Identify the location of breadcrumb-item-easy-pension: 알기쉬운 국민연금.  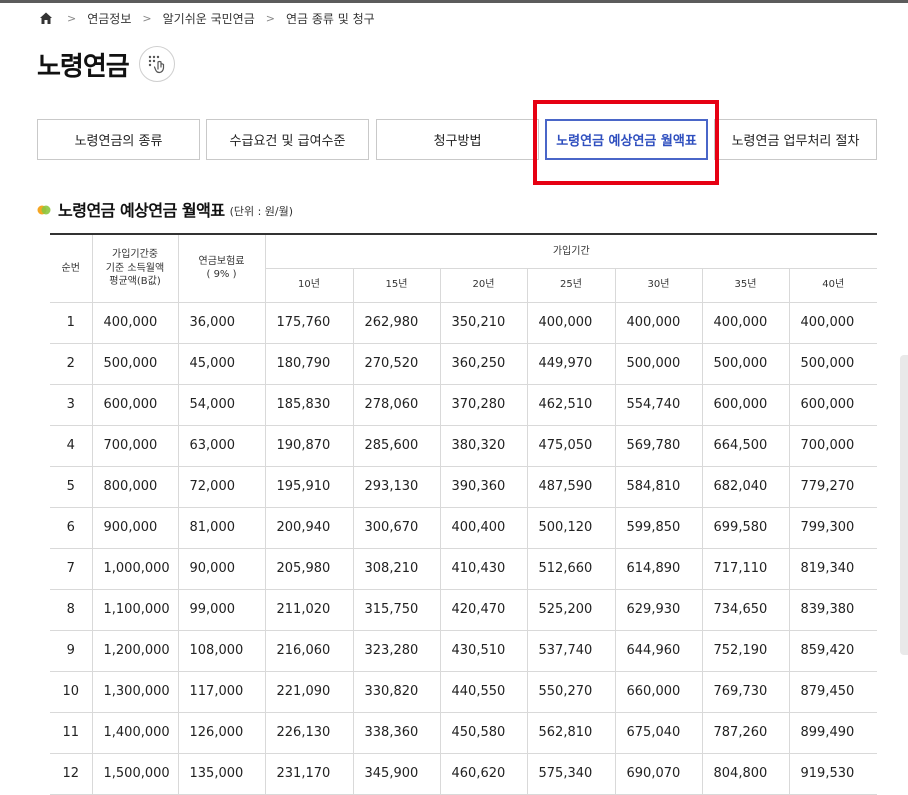
(209, 18).